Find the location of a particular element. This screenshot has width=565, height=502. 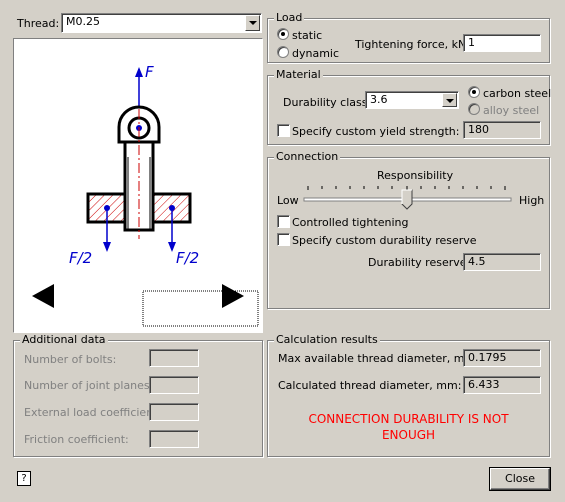

connection-group-title: Connection is located at coordinates (307, 157).